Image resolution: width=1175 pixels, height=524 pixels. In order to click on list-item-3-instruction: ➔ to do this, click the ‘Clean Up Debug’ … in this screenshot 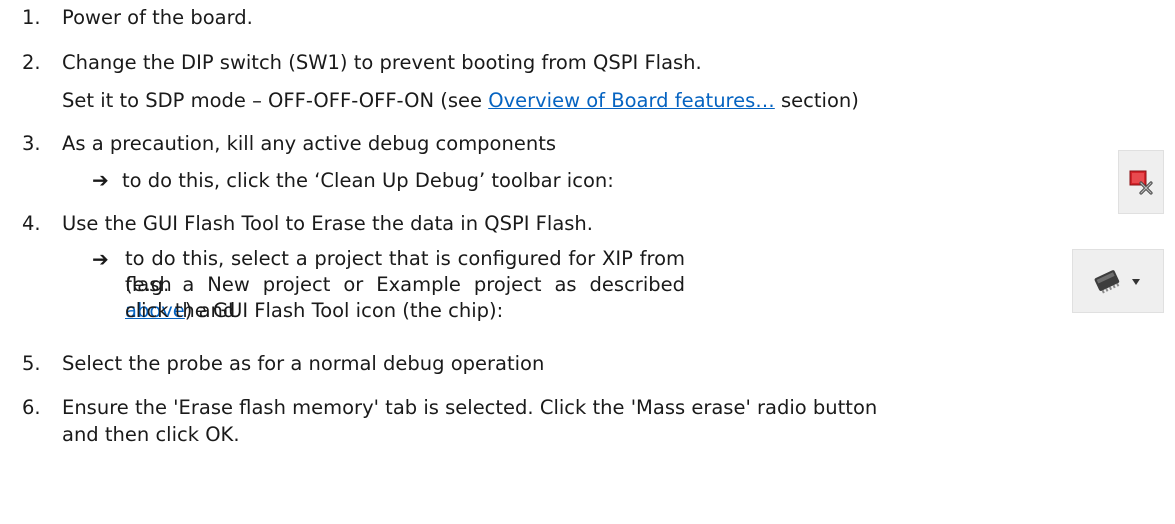, I will do `click(353, 180)`.